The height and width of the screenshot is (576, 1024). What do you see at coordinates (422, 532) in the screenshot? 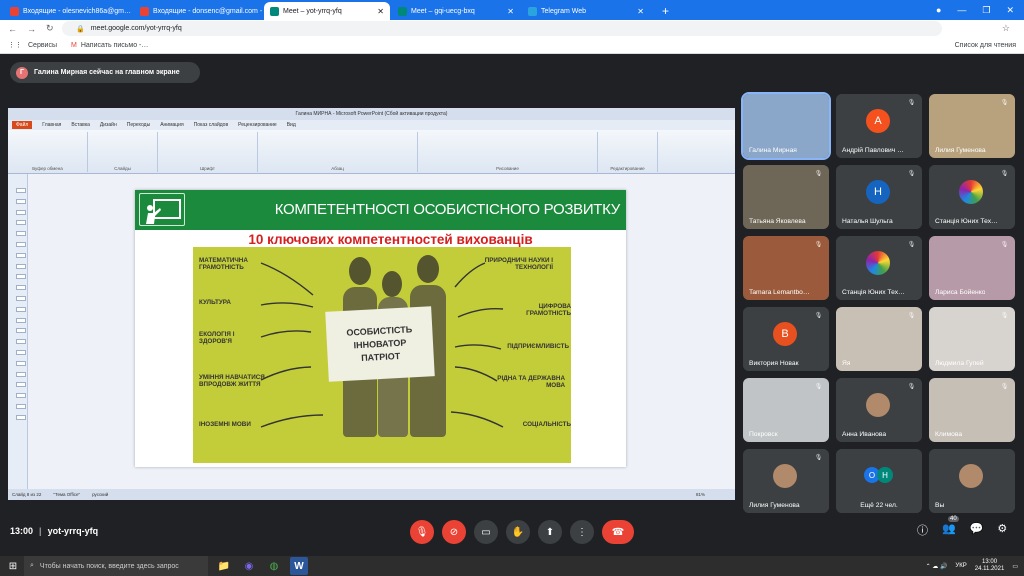
I see `mic-off-button: 🎙` at bounding box center [422, 532].